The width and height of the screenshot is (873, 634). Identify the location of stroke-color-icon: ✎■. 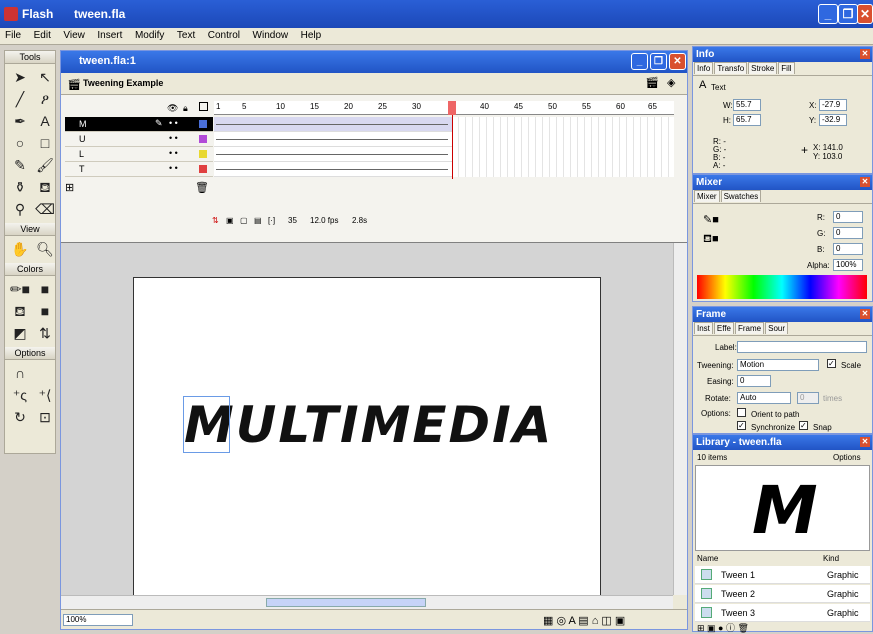
(711, 219).